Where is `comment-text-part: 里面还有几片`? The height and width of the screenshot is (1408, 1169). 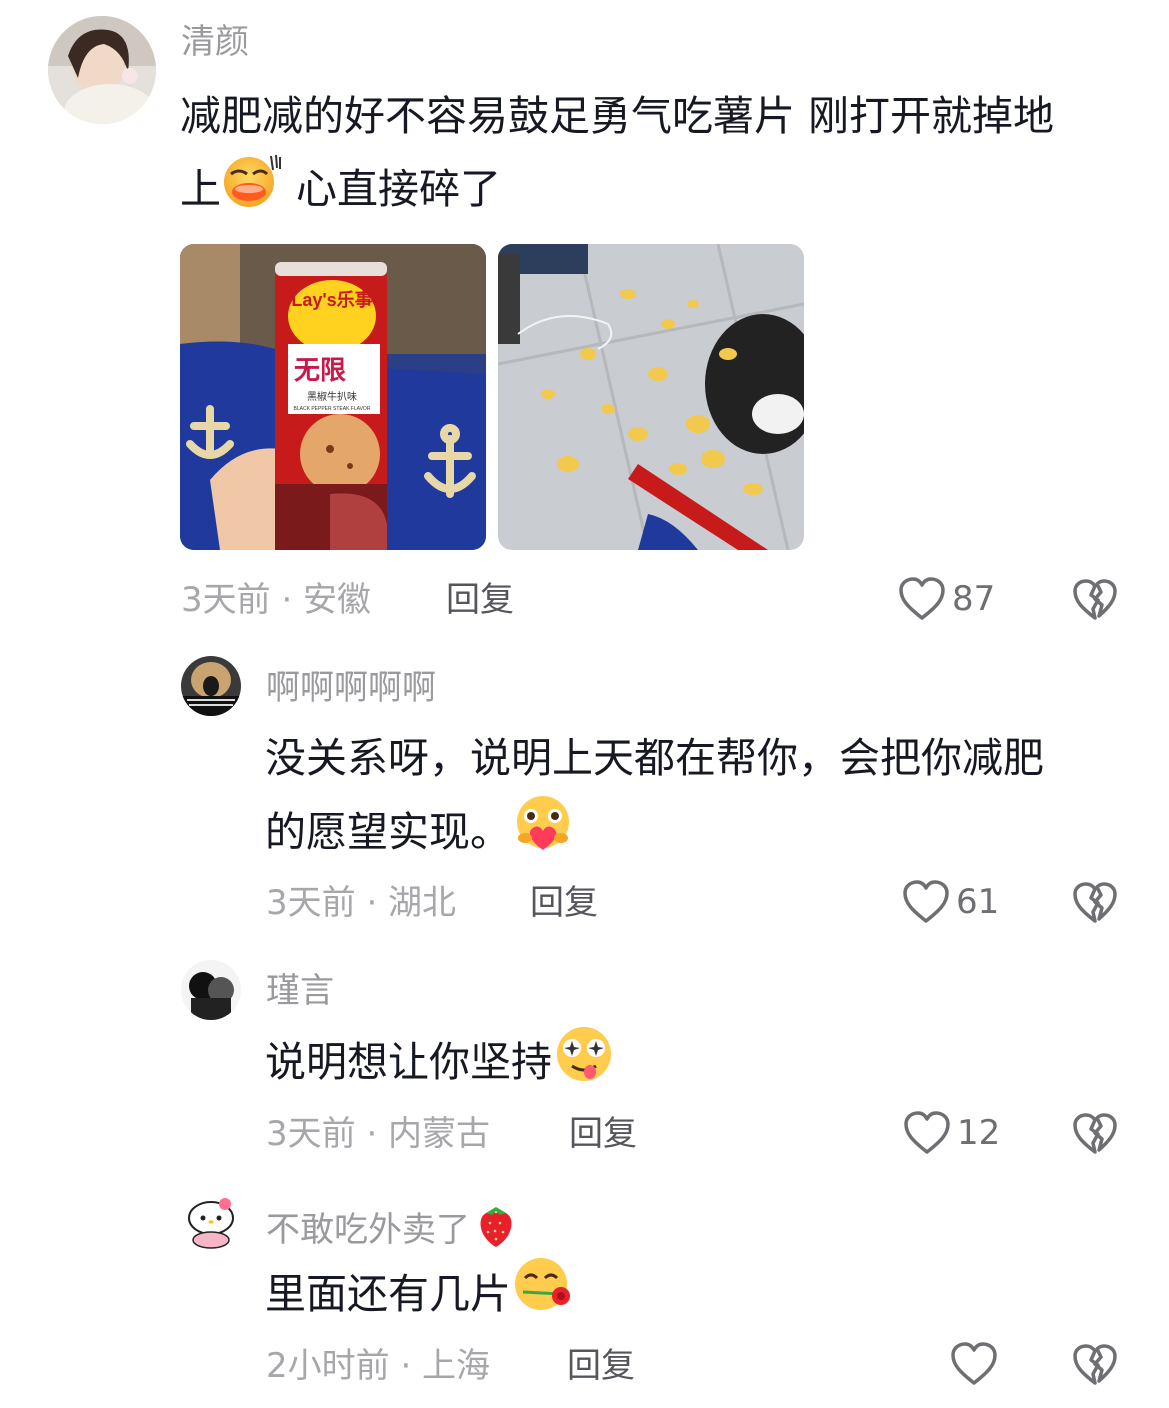 comment-text-part: 里面还有几片 is located at coordinates (388, 1294).